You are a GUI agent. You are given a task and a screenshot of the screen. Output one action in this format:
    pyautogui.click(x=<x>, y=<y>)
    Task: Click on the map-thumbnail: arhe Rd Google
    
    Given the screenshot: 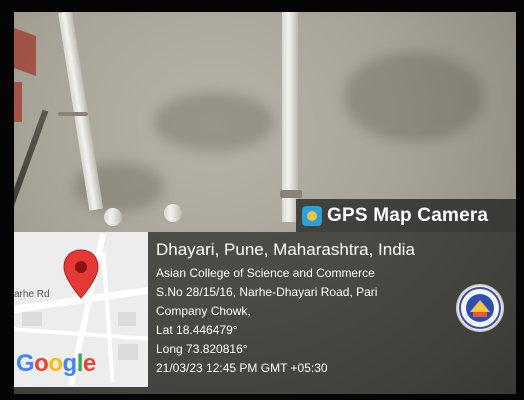 What is the action you would take?
    pyautogui.click(x=81, y=309)
    